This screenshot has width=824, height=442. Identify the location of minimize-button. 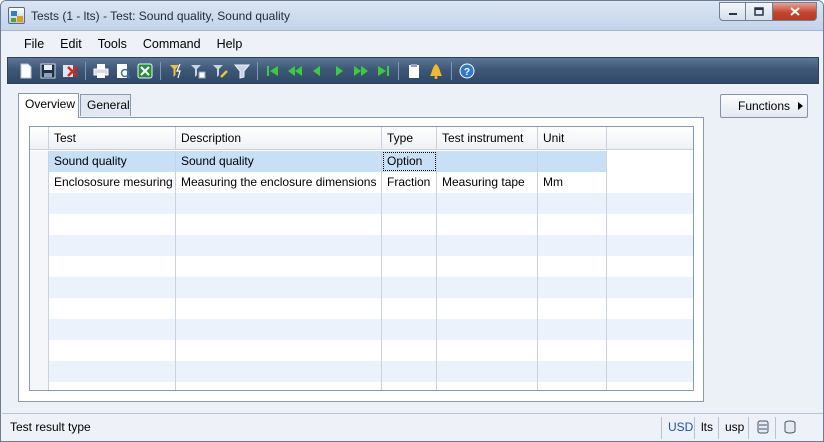
(732, 11).